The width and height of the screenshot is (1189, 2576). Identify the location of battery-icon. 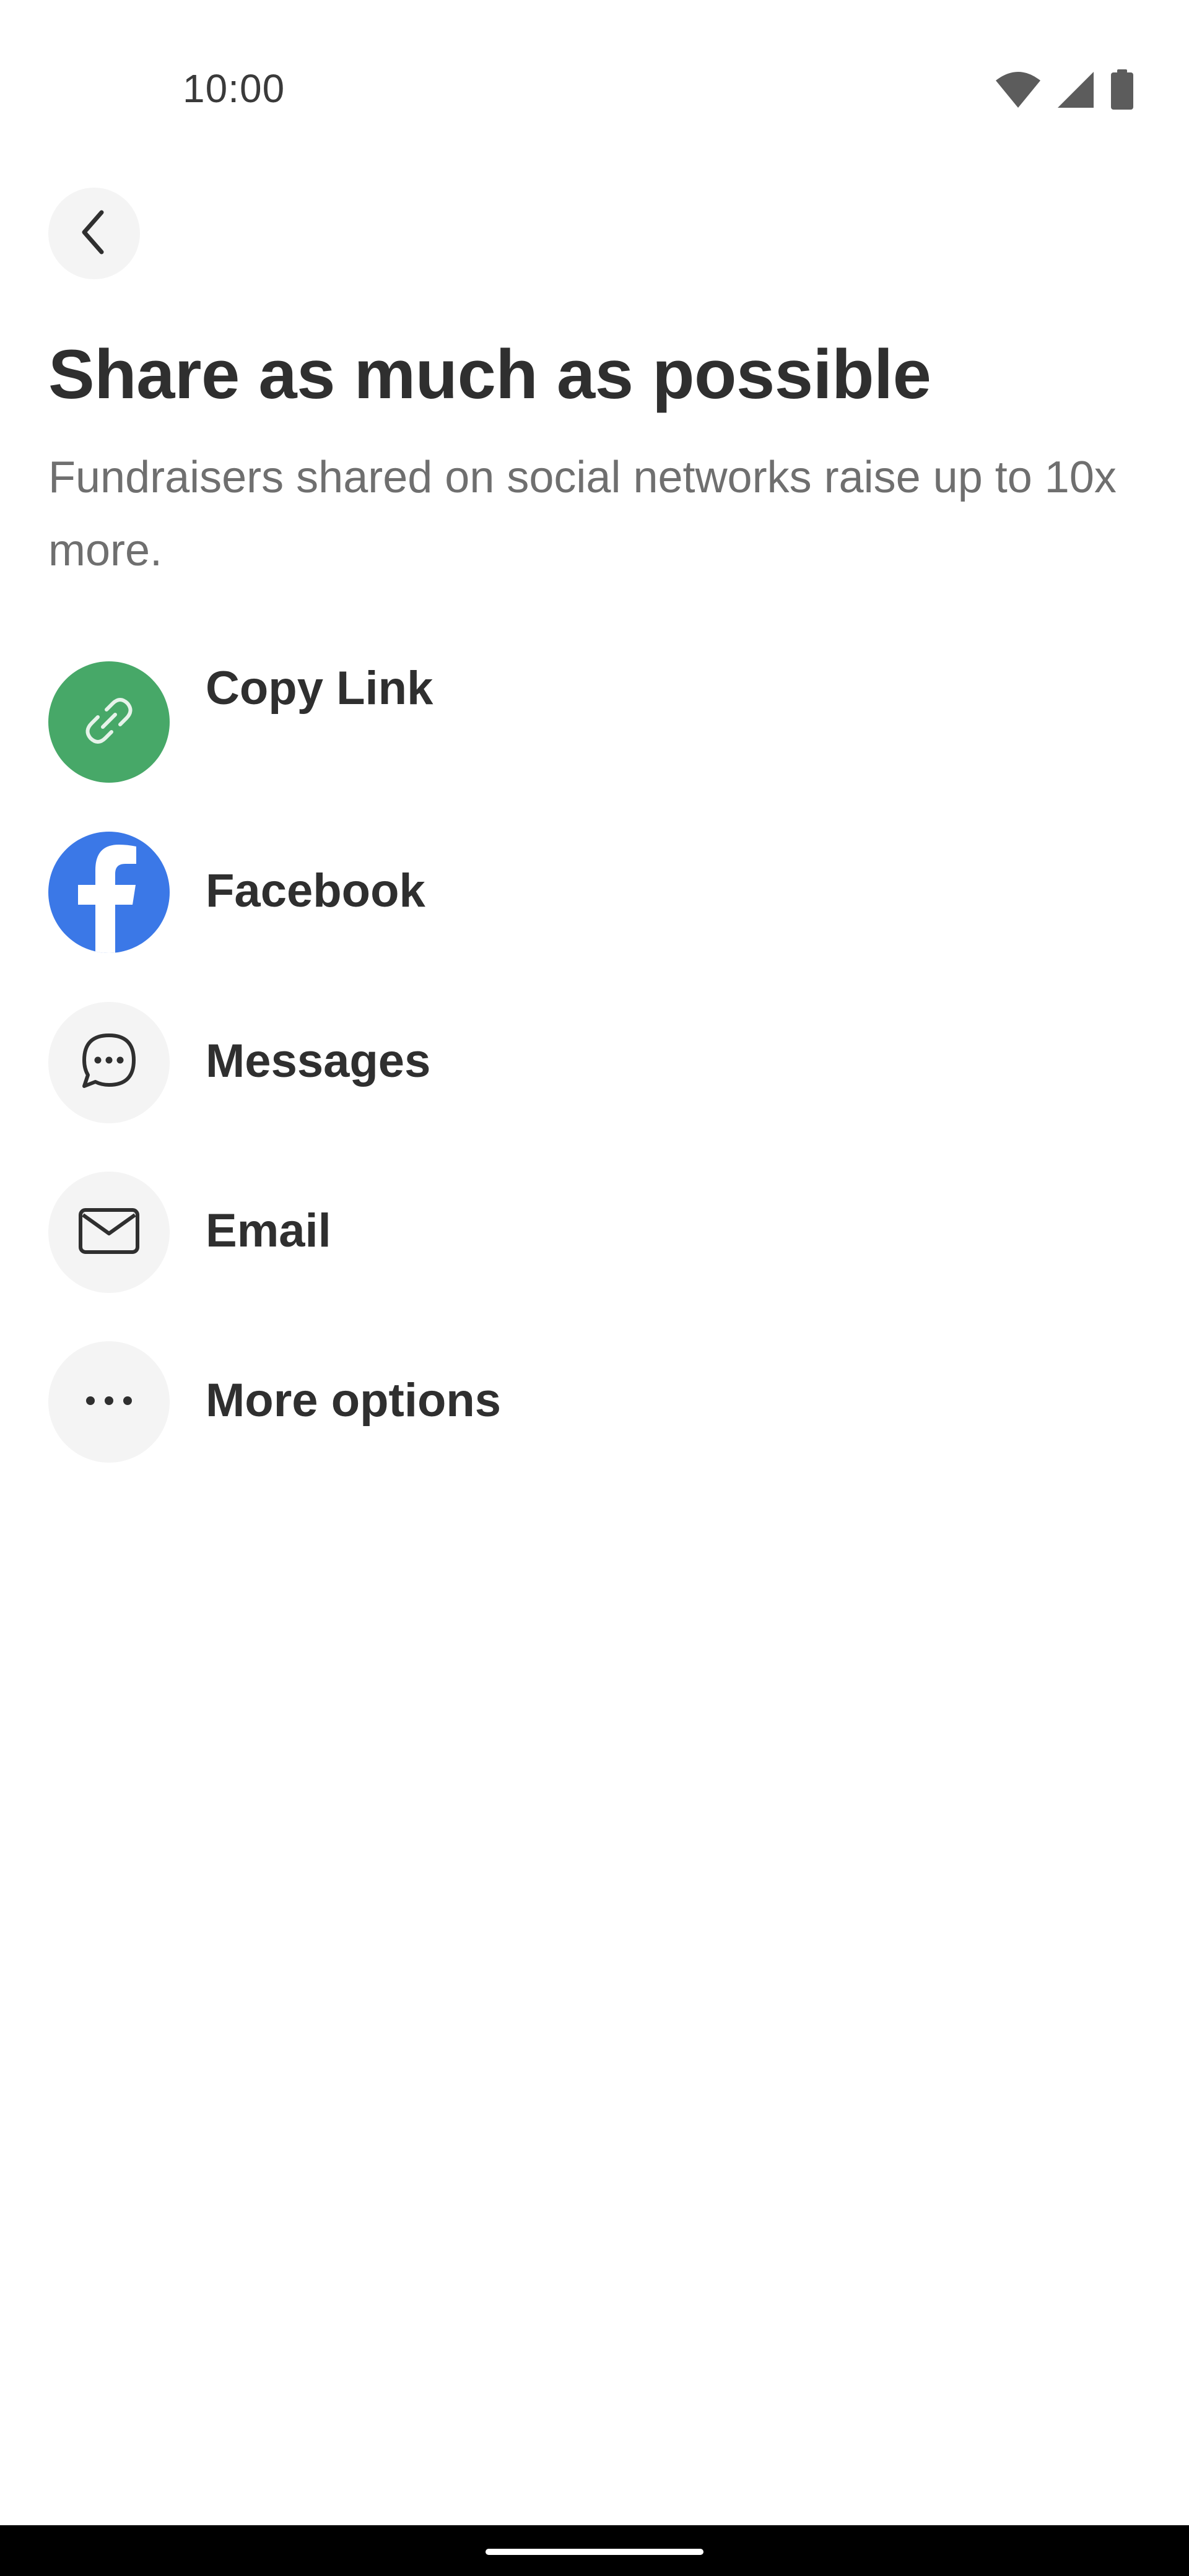
(1122, 89).